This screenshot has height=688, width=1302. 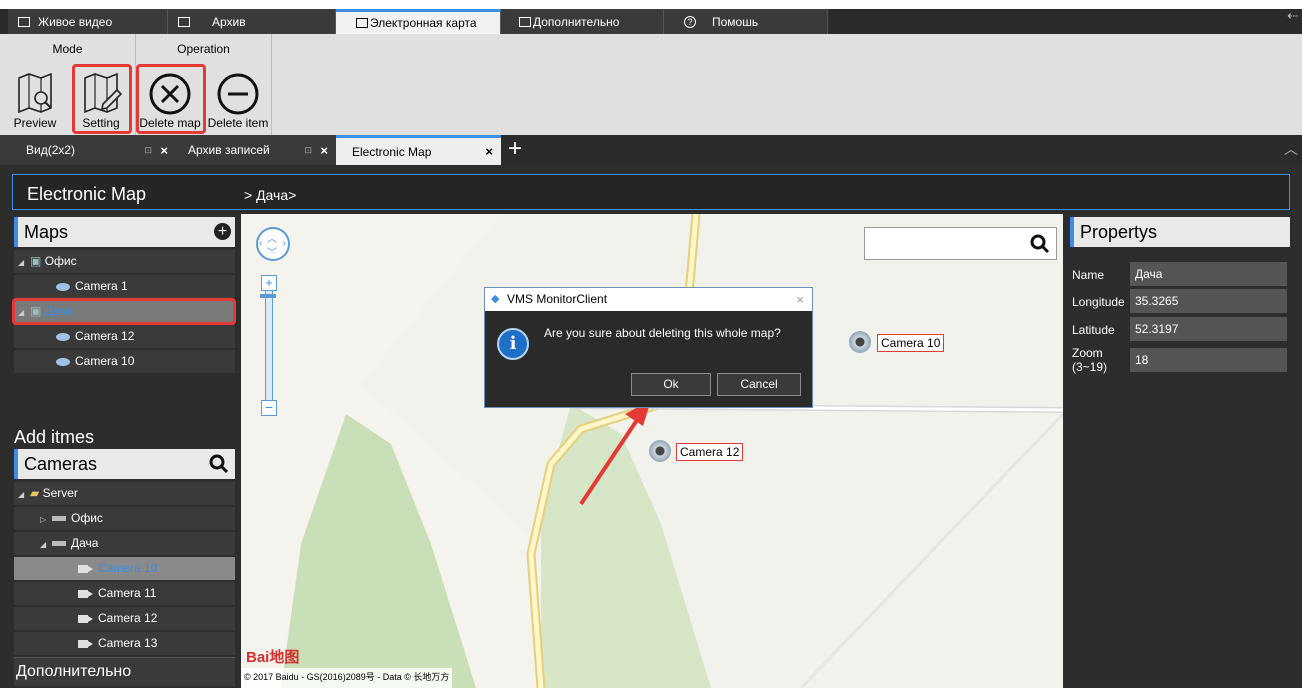 What do you see at coordinates (46, 519) in the screenshot?
I see `collapse-arrow-icon: ▷` at bounding box center [46, 519].